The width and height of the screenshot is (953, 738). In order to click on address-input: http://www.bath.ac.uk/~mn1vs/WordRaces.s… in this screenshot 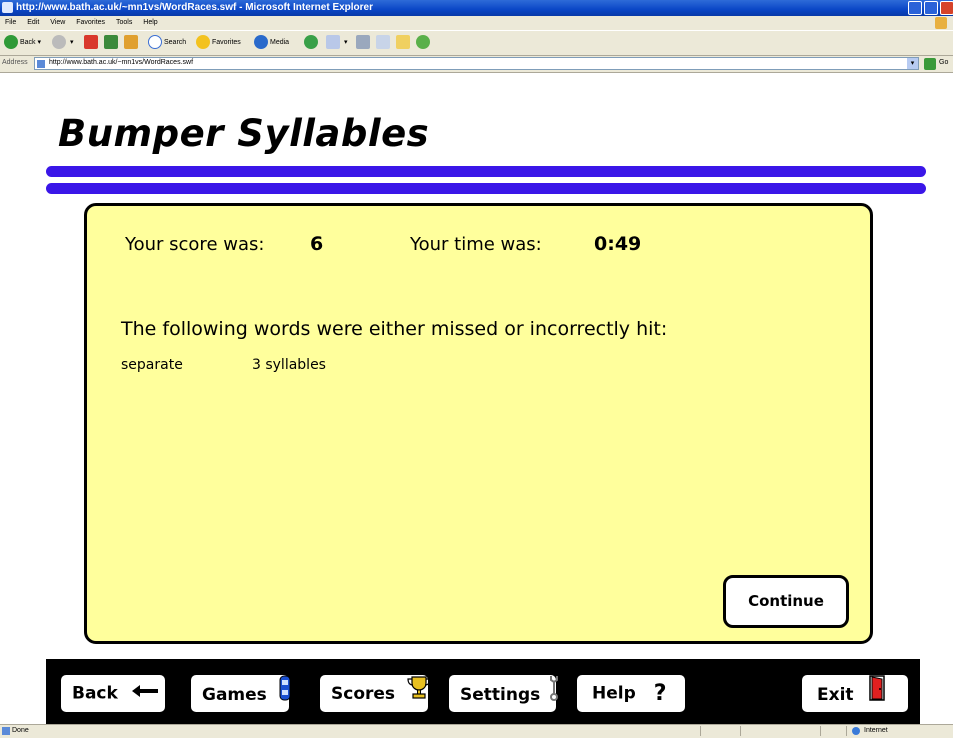, I will do `click(476, 63)`.